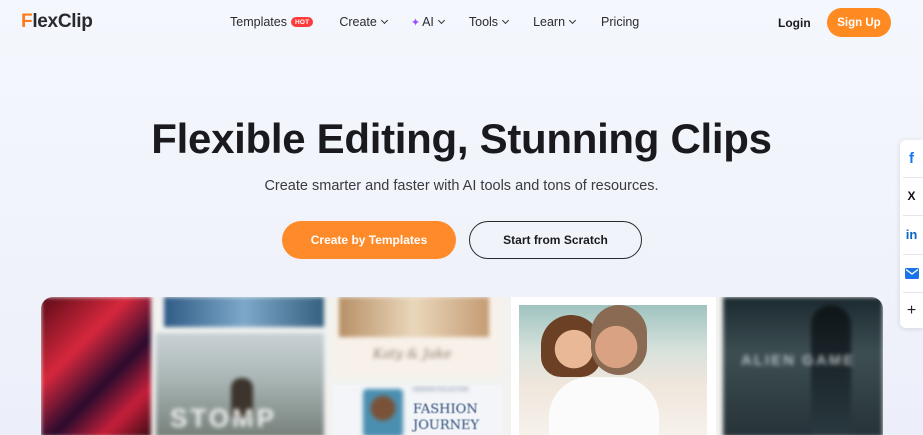 The image size is (923, 435). I want to click on nav-pricing: Pricing, so click(620, 22).